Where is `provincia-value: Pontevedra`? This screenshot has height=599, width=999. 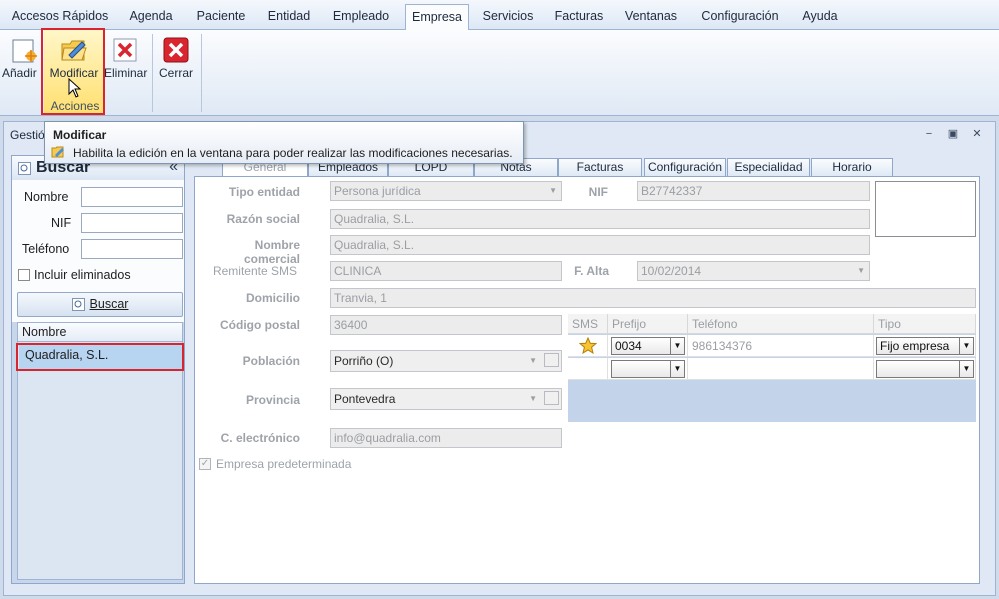 provincia-value: Pontevedra is located at coordinates (365, 399).